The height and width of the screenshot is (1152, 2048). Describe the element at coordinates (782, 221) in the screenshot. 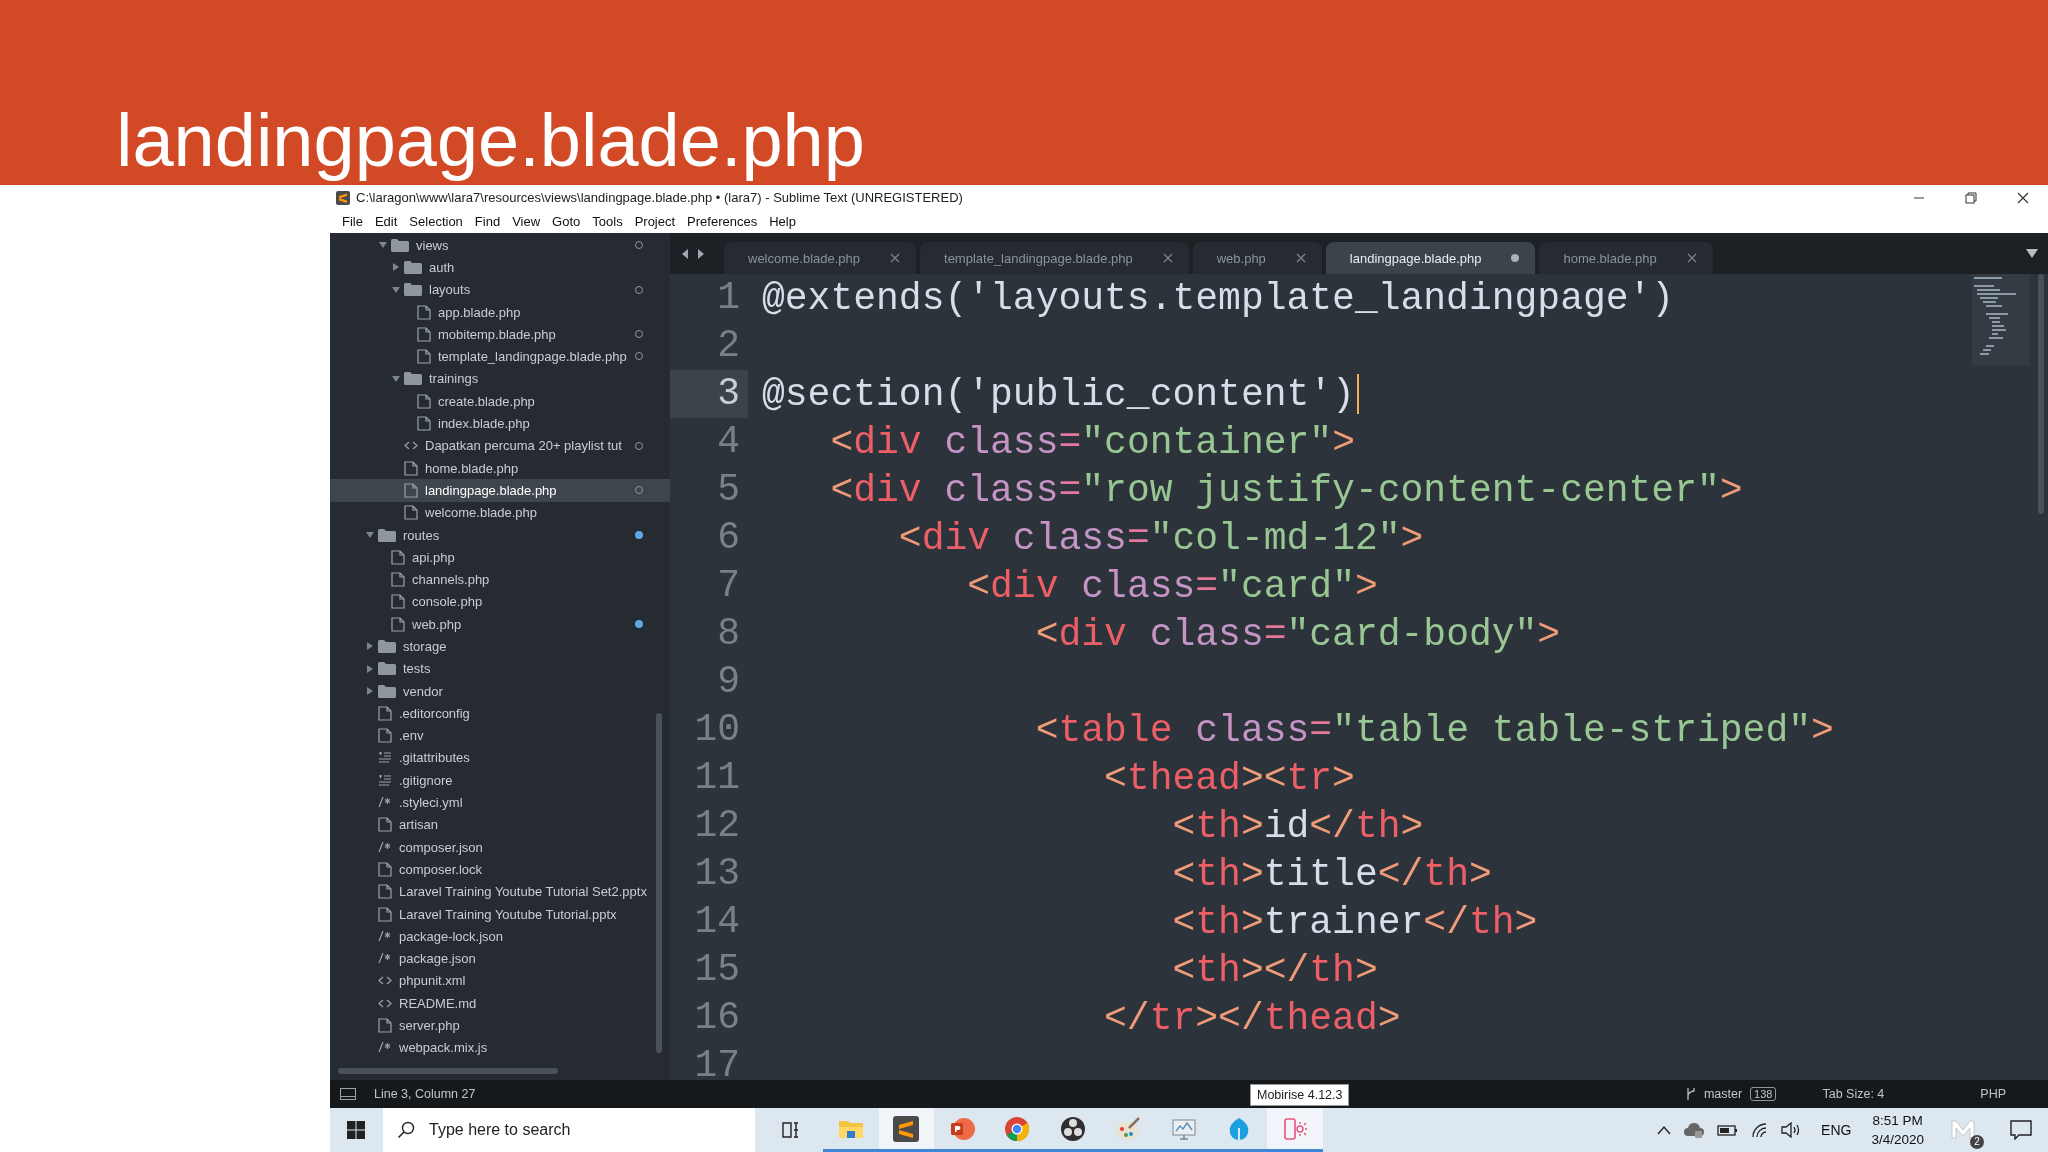

I see `menu-item: Help` at that location.